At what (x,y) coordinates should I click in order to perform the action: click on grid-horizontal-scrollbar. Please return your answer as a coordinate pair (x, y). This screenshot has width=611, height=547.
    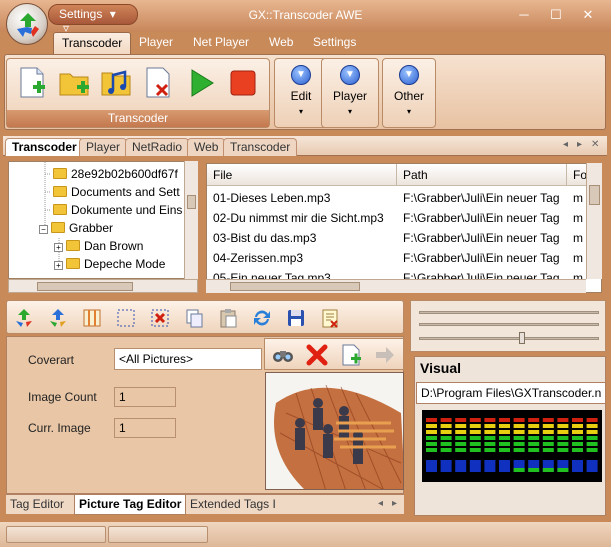
    Looking at the image, I should click on (396, 286).